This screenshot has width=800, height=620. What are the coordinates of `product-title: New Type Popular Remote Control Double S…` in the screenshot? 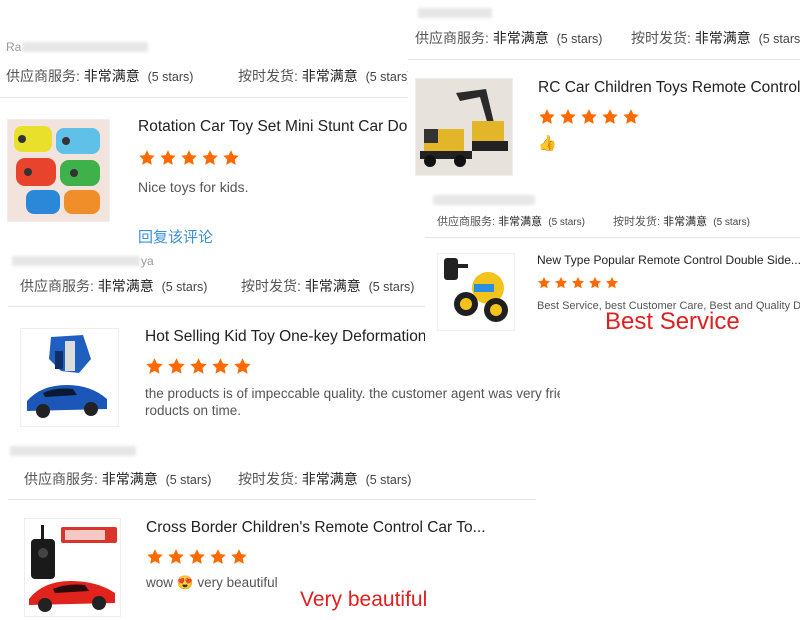 It's located at (668, 260).